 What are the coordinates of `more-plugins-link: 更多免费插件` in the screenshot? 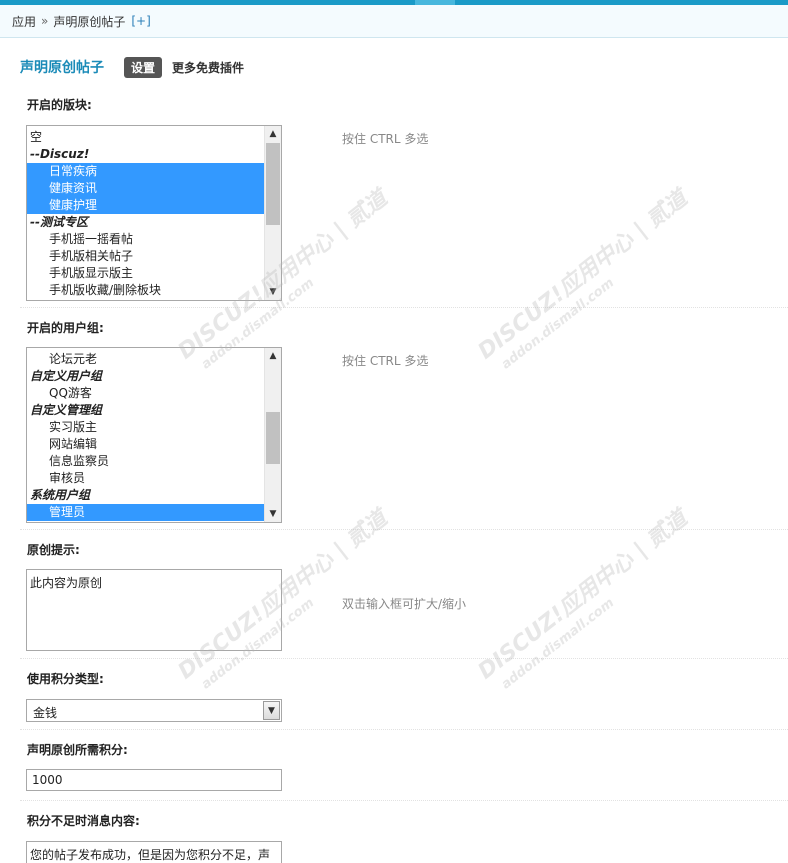 It's located at (208, 67).